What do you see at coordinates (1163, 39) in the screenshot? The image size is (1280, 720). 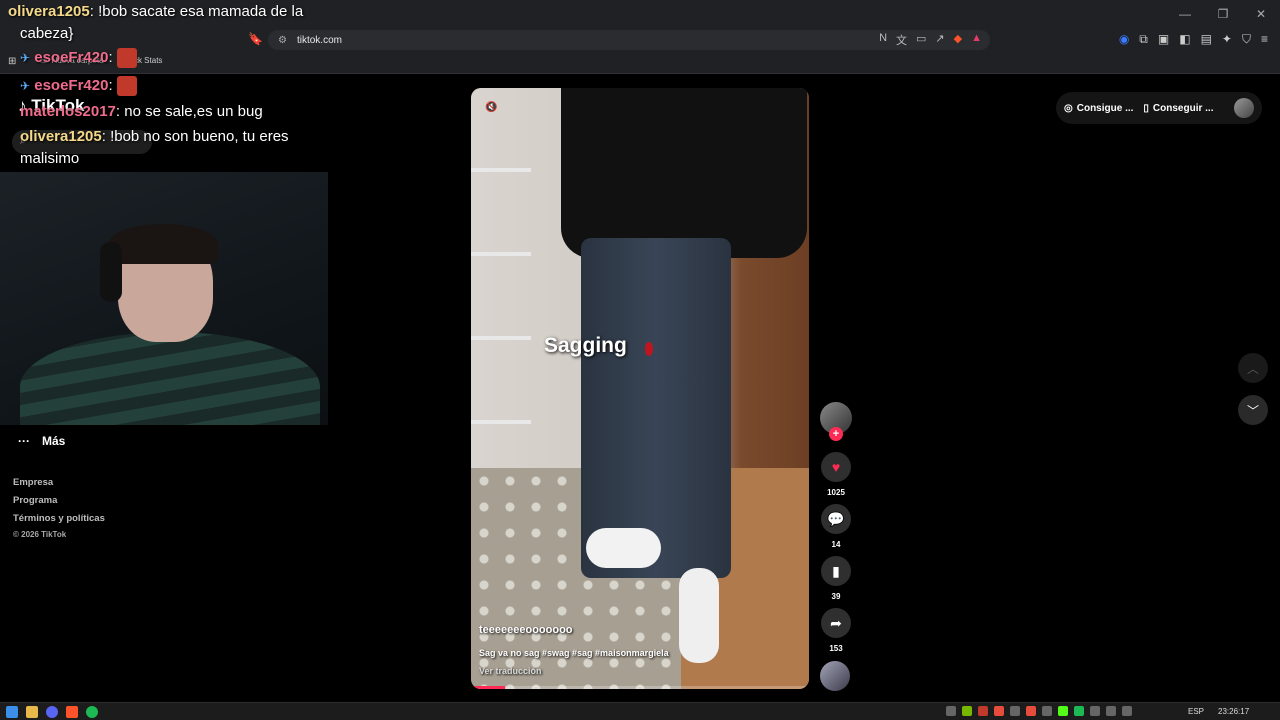 I see `tab-search-icon: ▣` at bounding box center [1163, 39].